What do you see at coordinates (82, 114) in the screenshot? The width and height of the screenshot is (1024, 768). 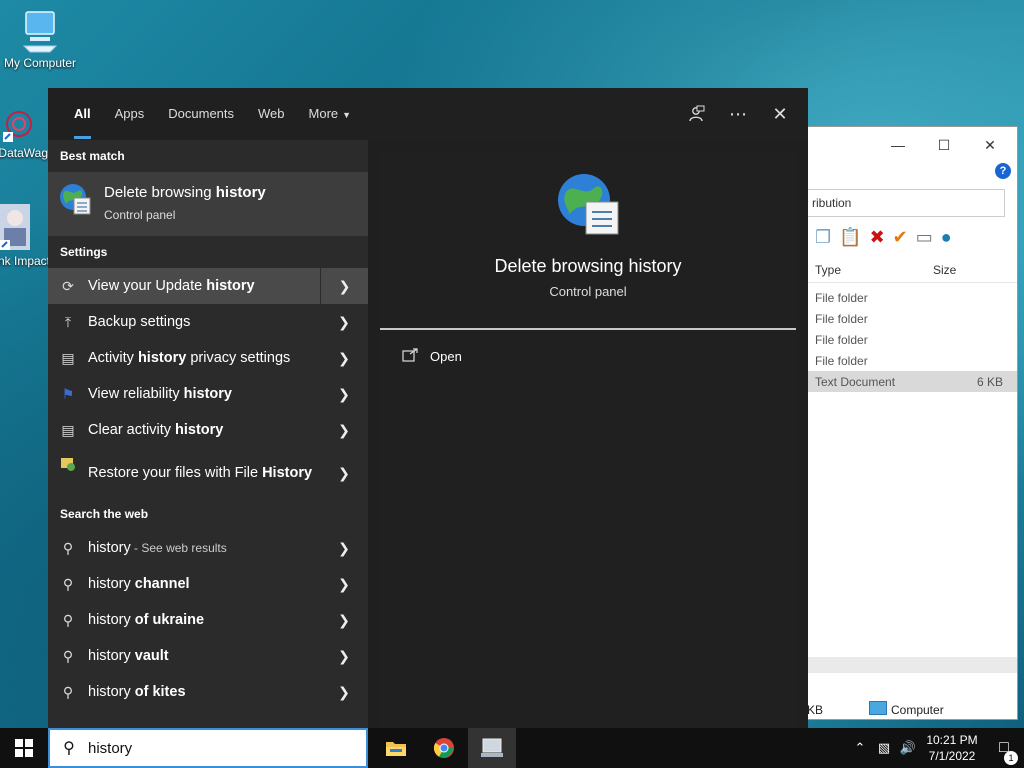 I see `tab-all: All` at bounding box center [82, 114].